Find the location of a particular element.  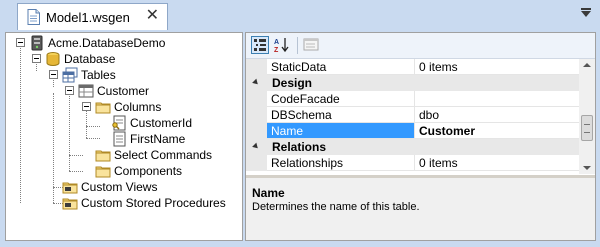

close-tab-icon: ✕ is located at coordinates (152, 16).